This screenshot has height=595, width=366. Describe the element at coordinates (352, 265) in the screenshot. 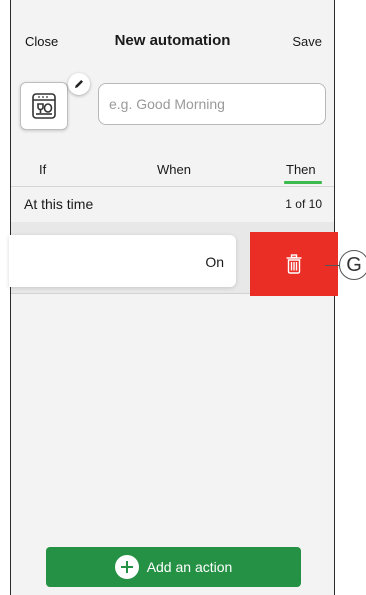

I see `callout-marker: G` at that location.